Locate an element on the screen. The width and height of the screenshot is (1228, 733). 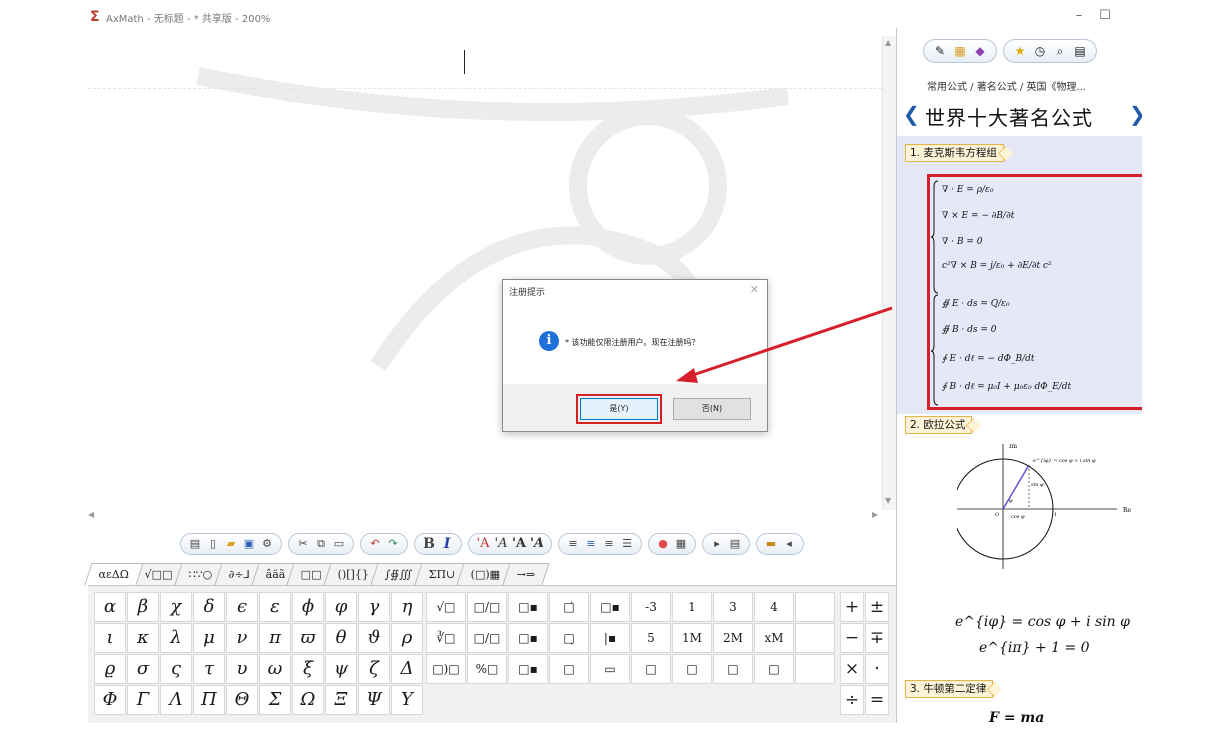
greek-symbol-30: Φ is located at coordinates (110, 700).